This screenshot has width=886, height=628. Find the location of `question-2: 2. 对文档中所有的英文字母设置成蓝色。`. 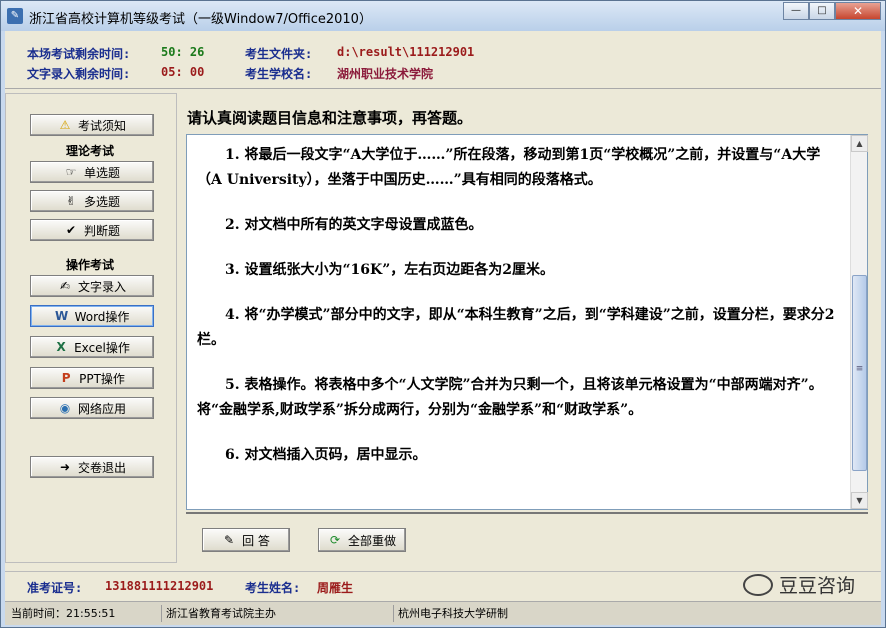

question-2: 2. 对文档中所有的英文字母设置成蓝色。 is located at coordinates (354, 225).